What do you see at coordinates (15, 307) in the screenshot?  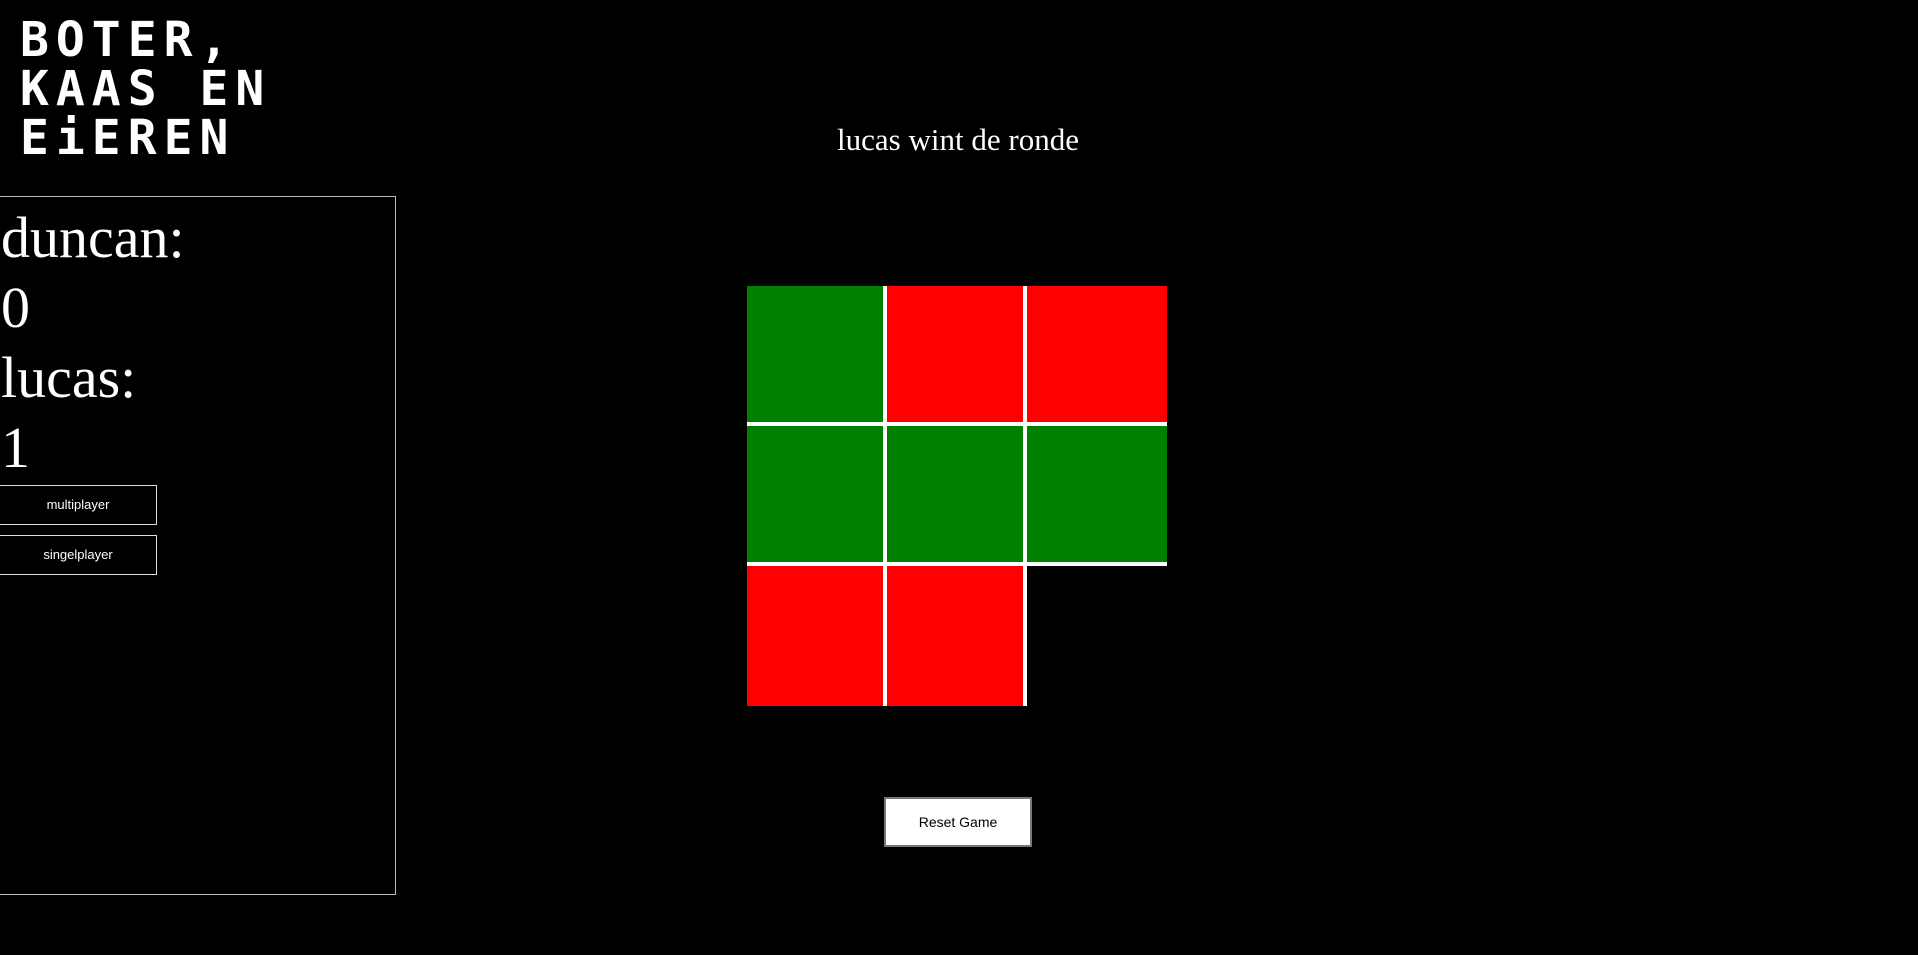 I see `player1-score: 0` at bounding box center [15, 307].